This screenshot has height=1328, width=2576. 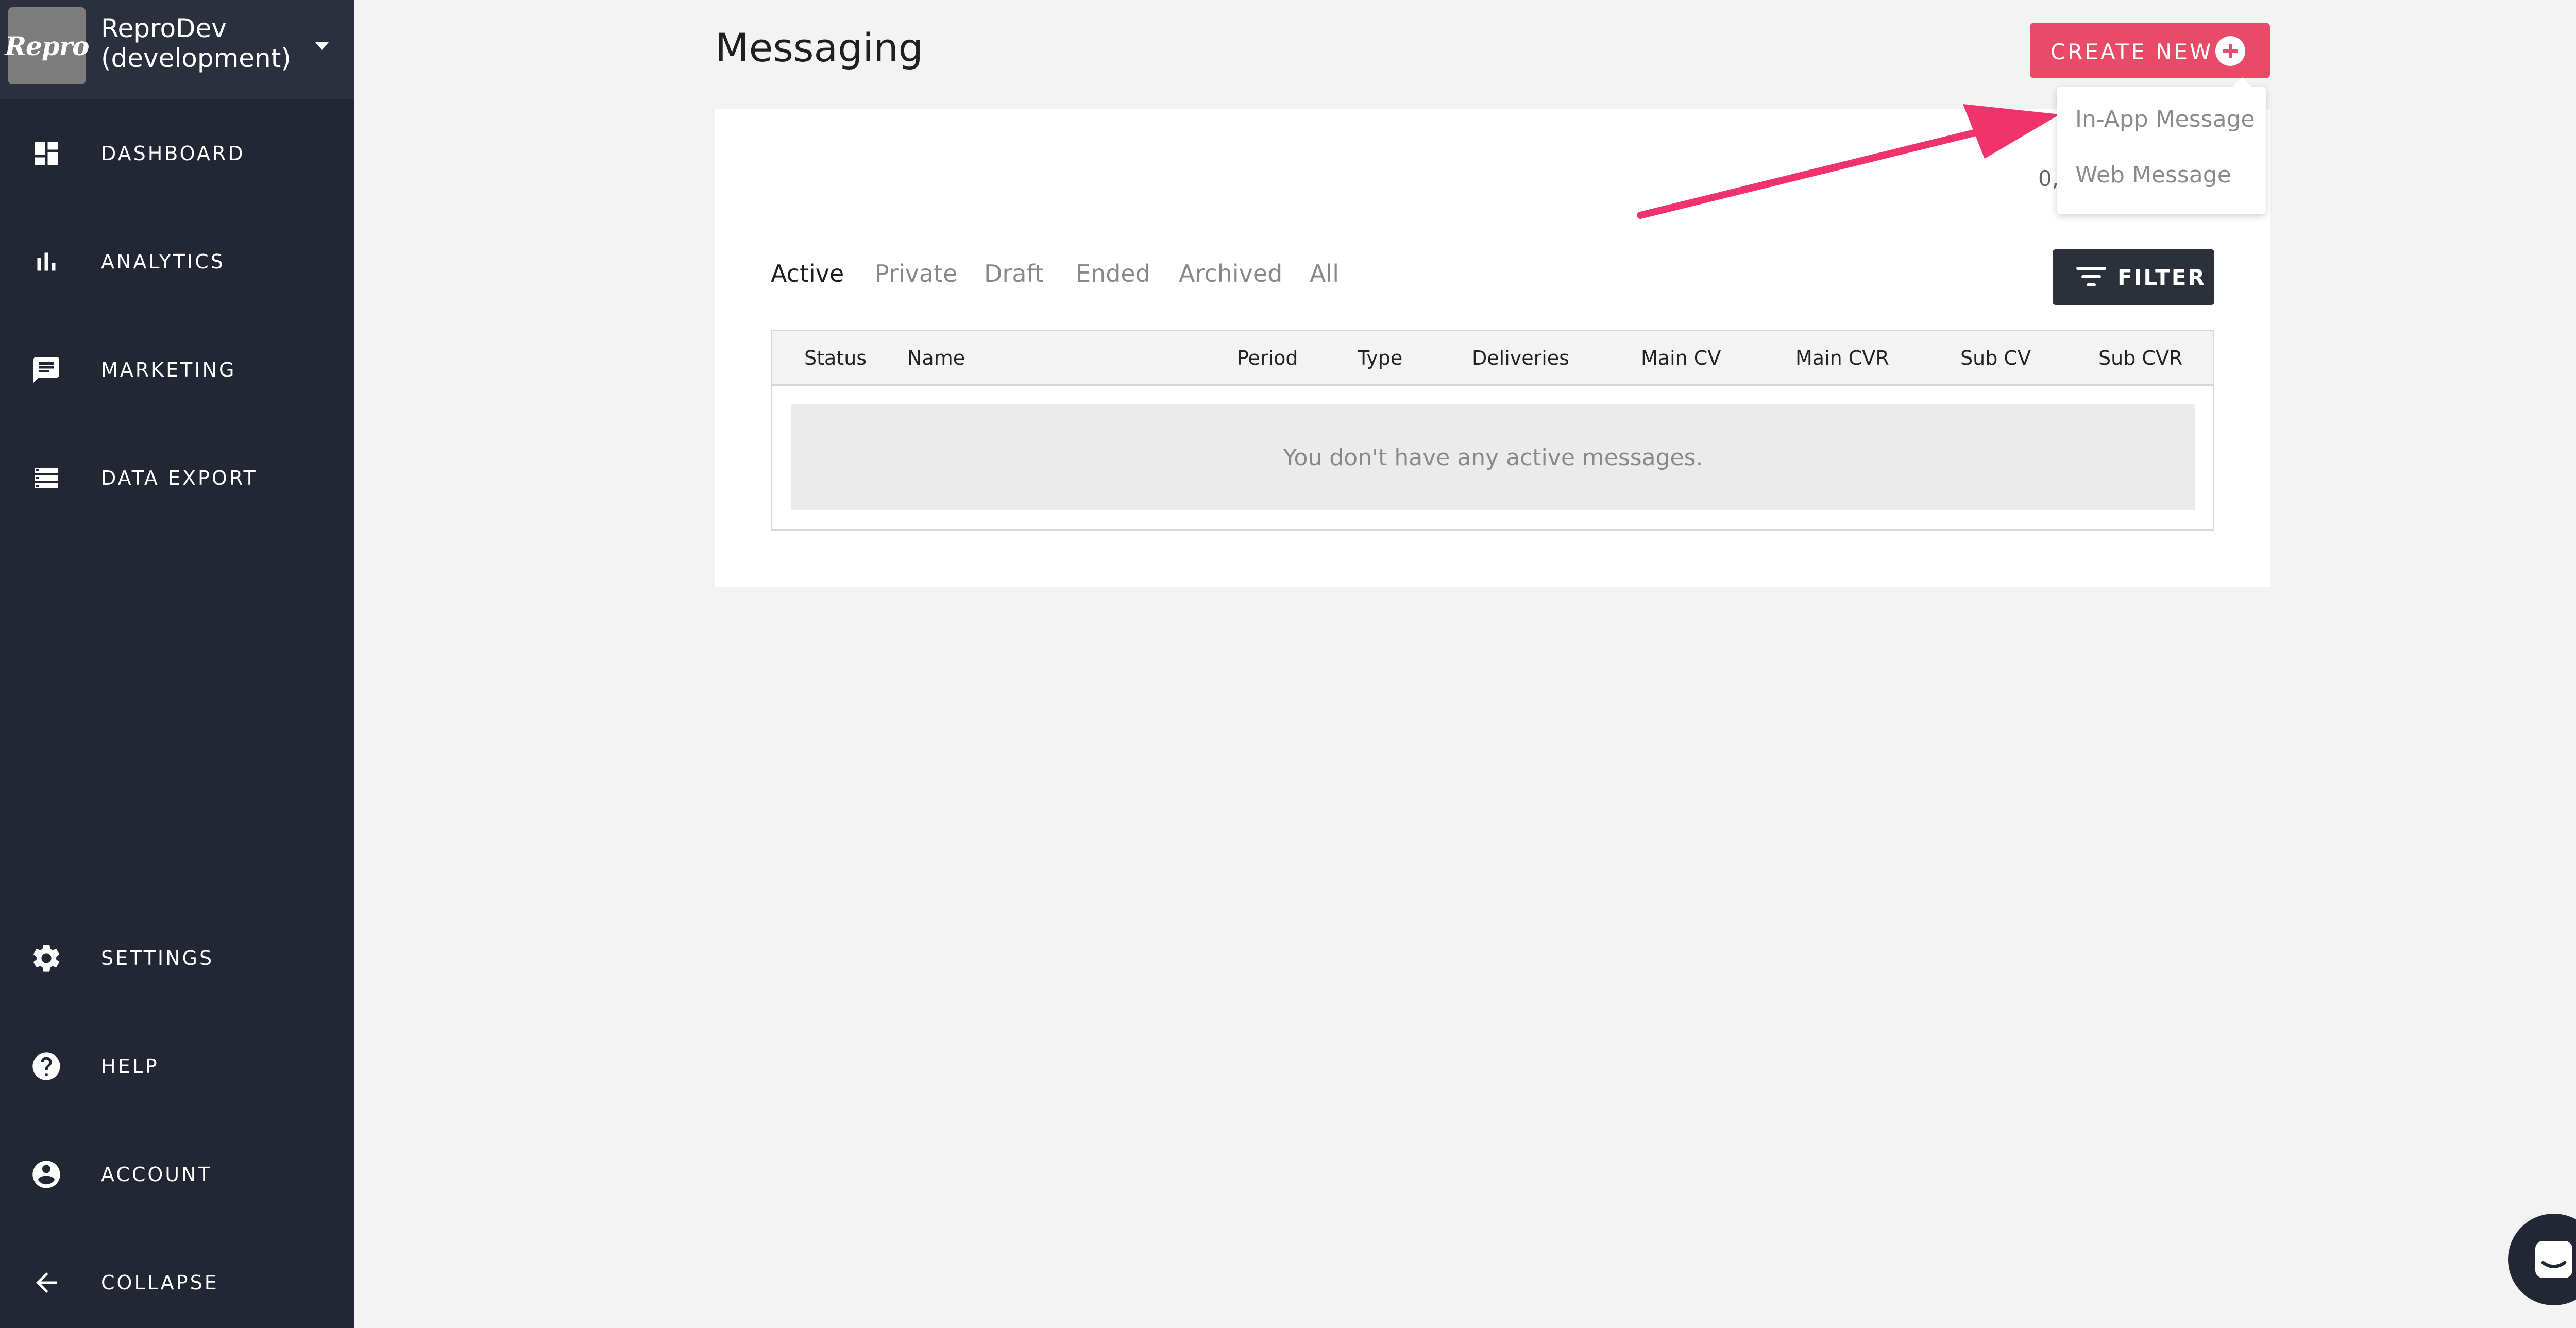 I want to click on create-new-menu: In-App Message Web Message, so click(x=2161, y=146).